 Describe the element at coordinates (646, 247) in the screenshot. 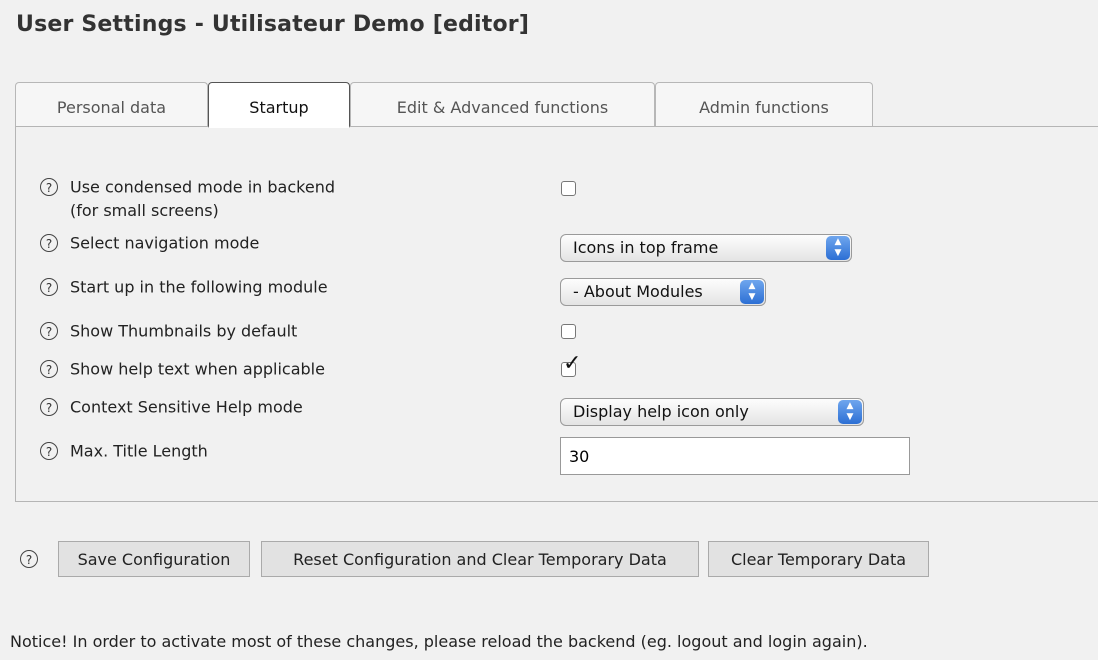

I see `select-value: Icons in top frame` at that location.